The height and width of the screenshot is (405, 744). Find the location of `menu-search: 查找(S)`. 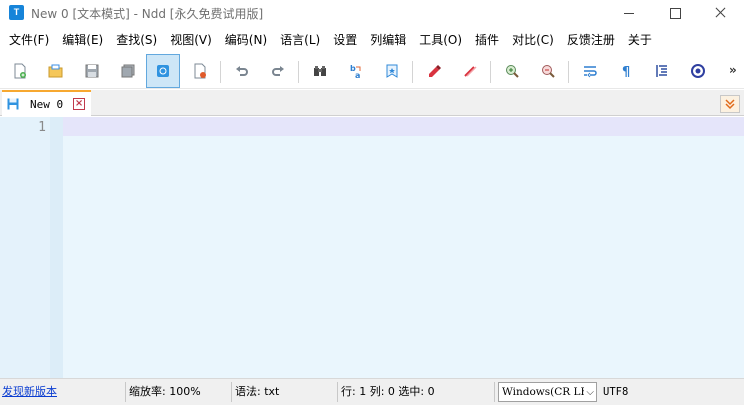

menu-search: 查找(S) is located at coordinates (136, 40).